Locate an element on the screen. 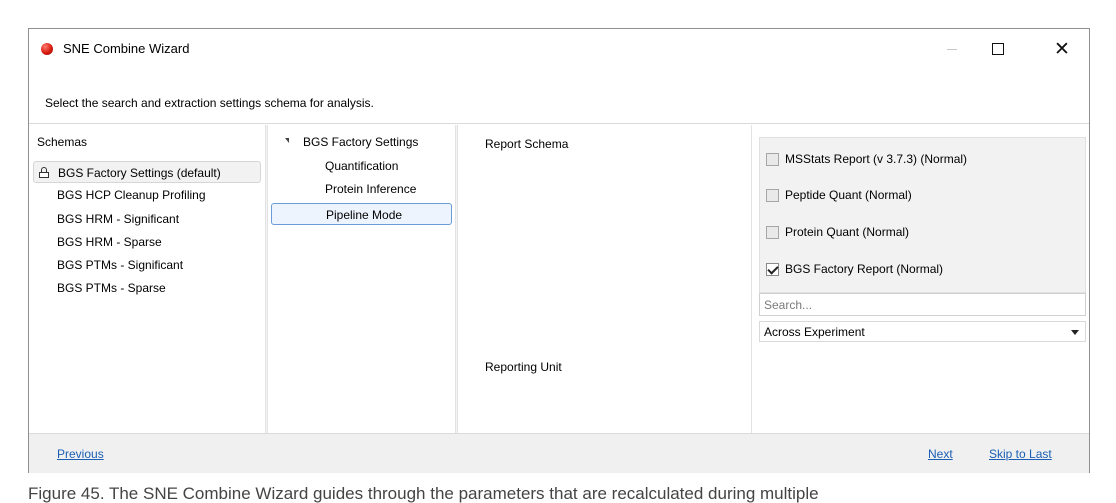 The image size is (1116, 503). minimize-button is located at coordinates (952, 49).